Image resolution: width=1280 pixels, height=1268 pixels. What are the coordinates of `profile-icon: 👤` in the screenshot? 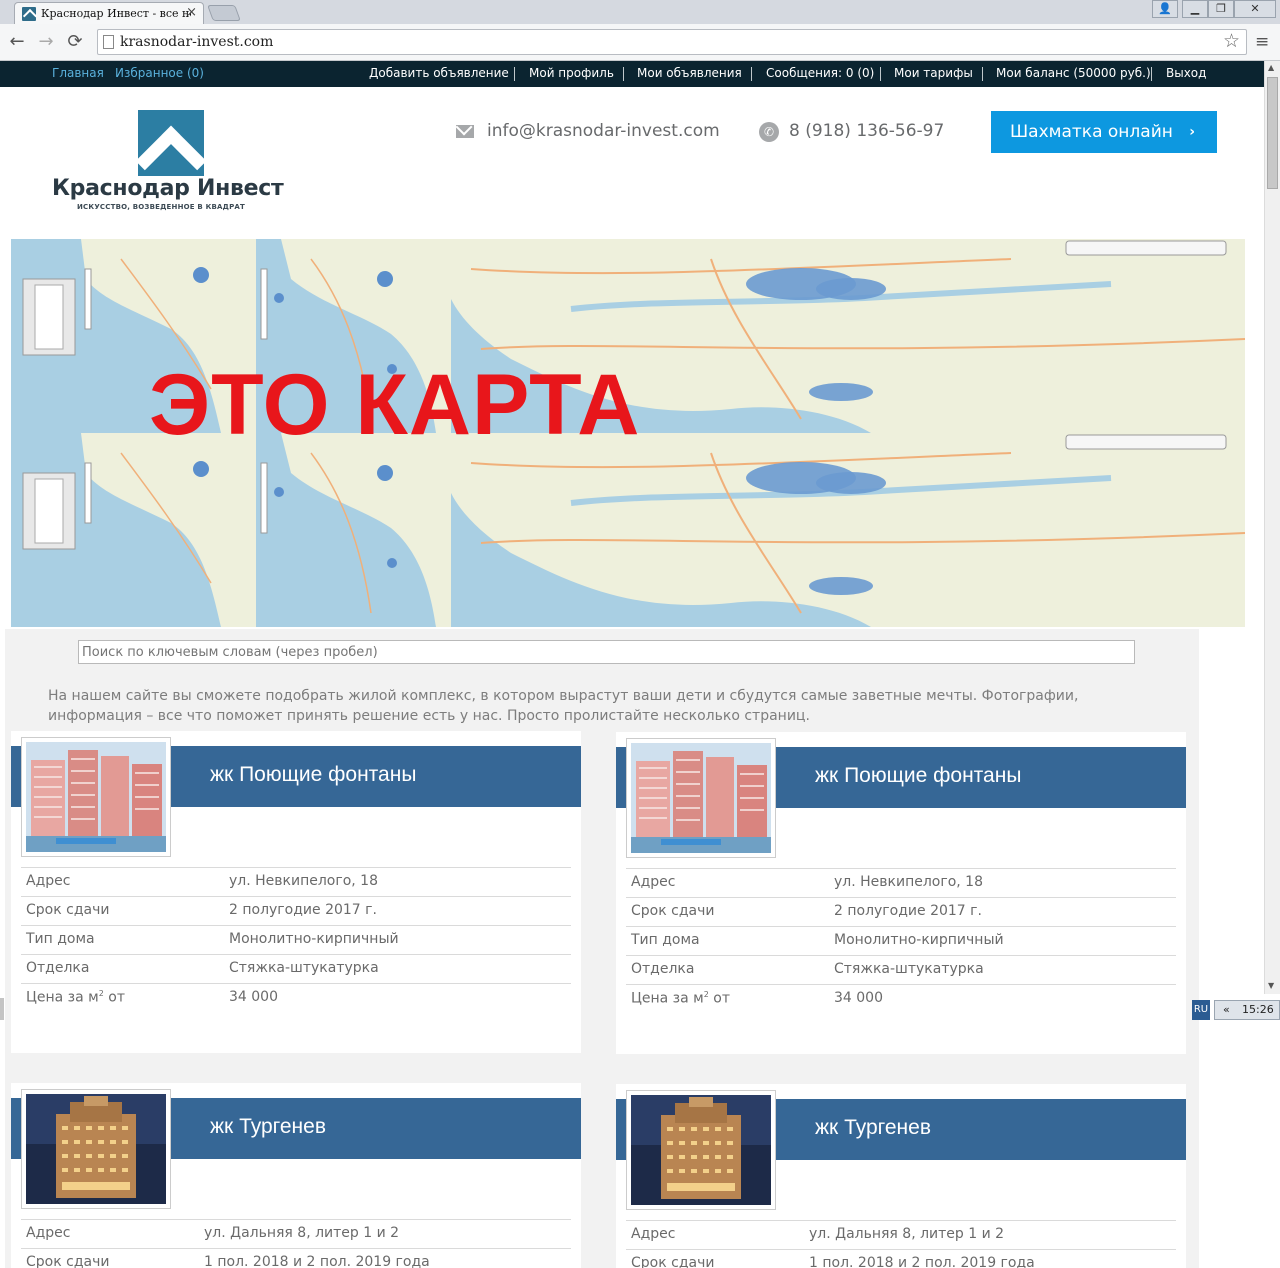 It's located at (1165, 9).